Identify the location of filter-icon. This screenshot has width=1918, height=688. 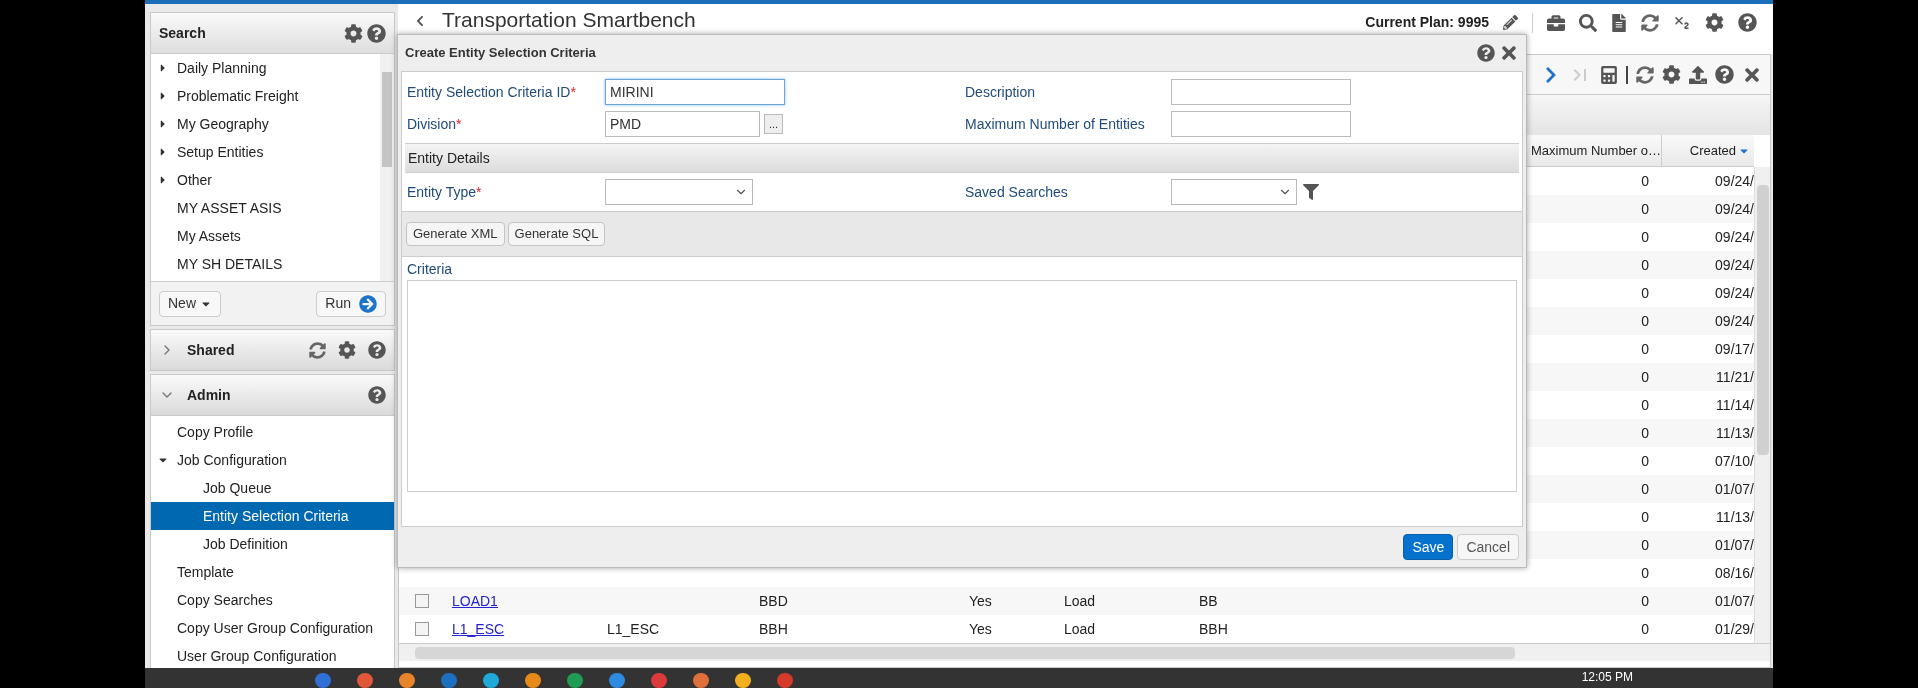
(1311, 192).